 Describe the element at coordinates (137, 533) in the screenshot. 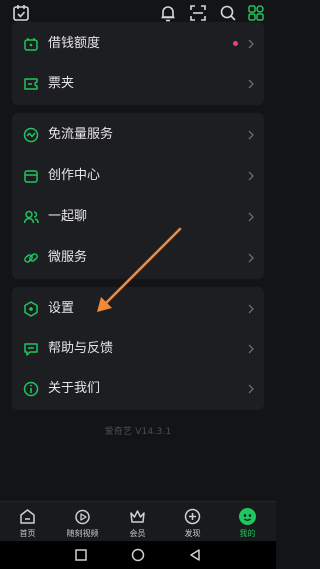

I see `tab-label: 会员` at that location.